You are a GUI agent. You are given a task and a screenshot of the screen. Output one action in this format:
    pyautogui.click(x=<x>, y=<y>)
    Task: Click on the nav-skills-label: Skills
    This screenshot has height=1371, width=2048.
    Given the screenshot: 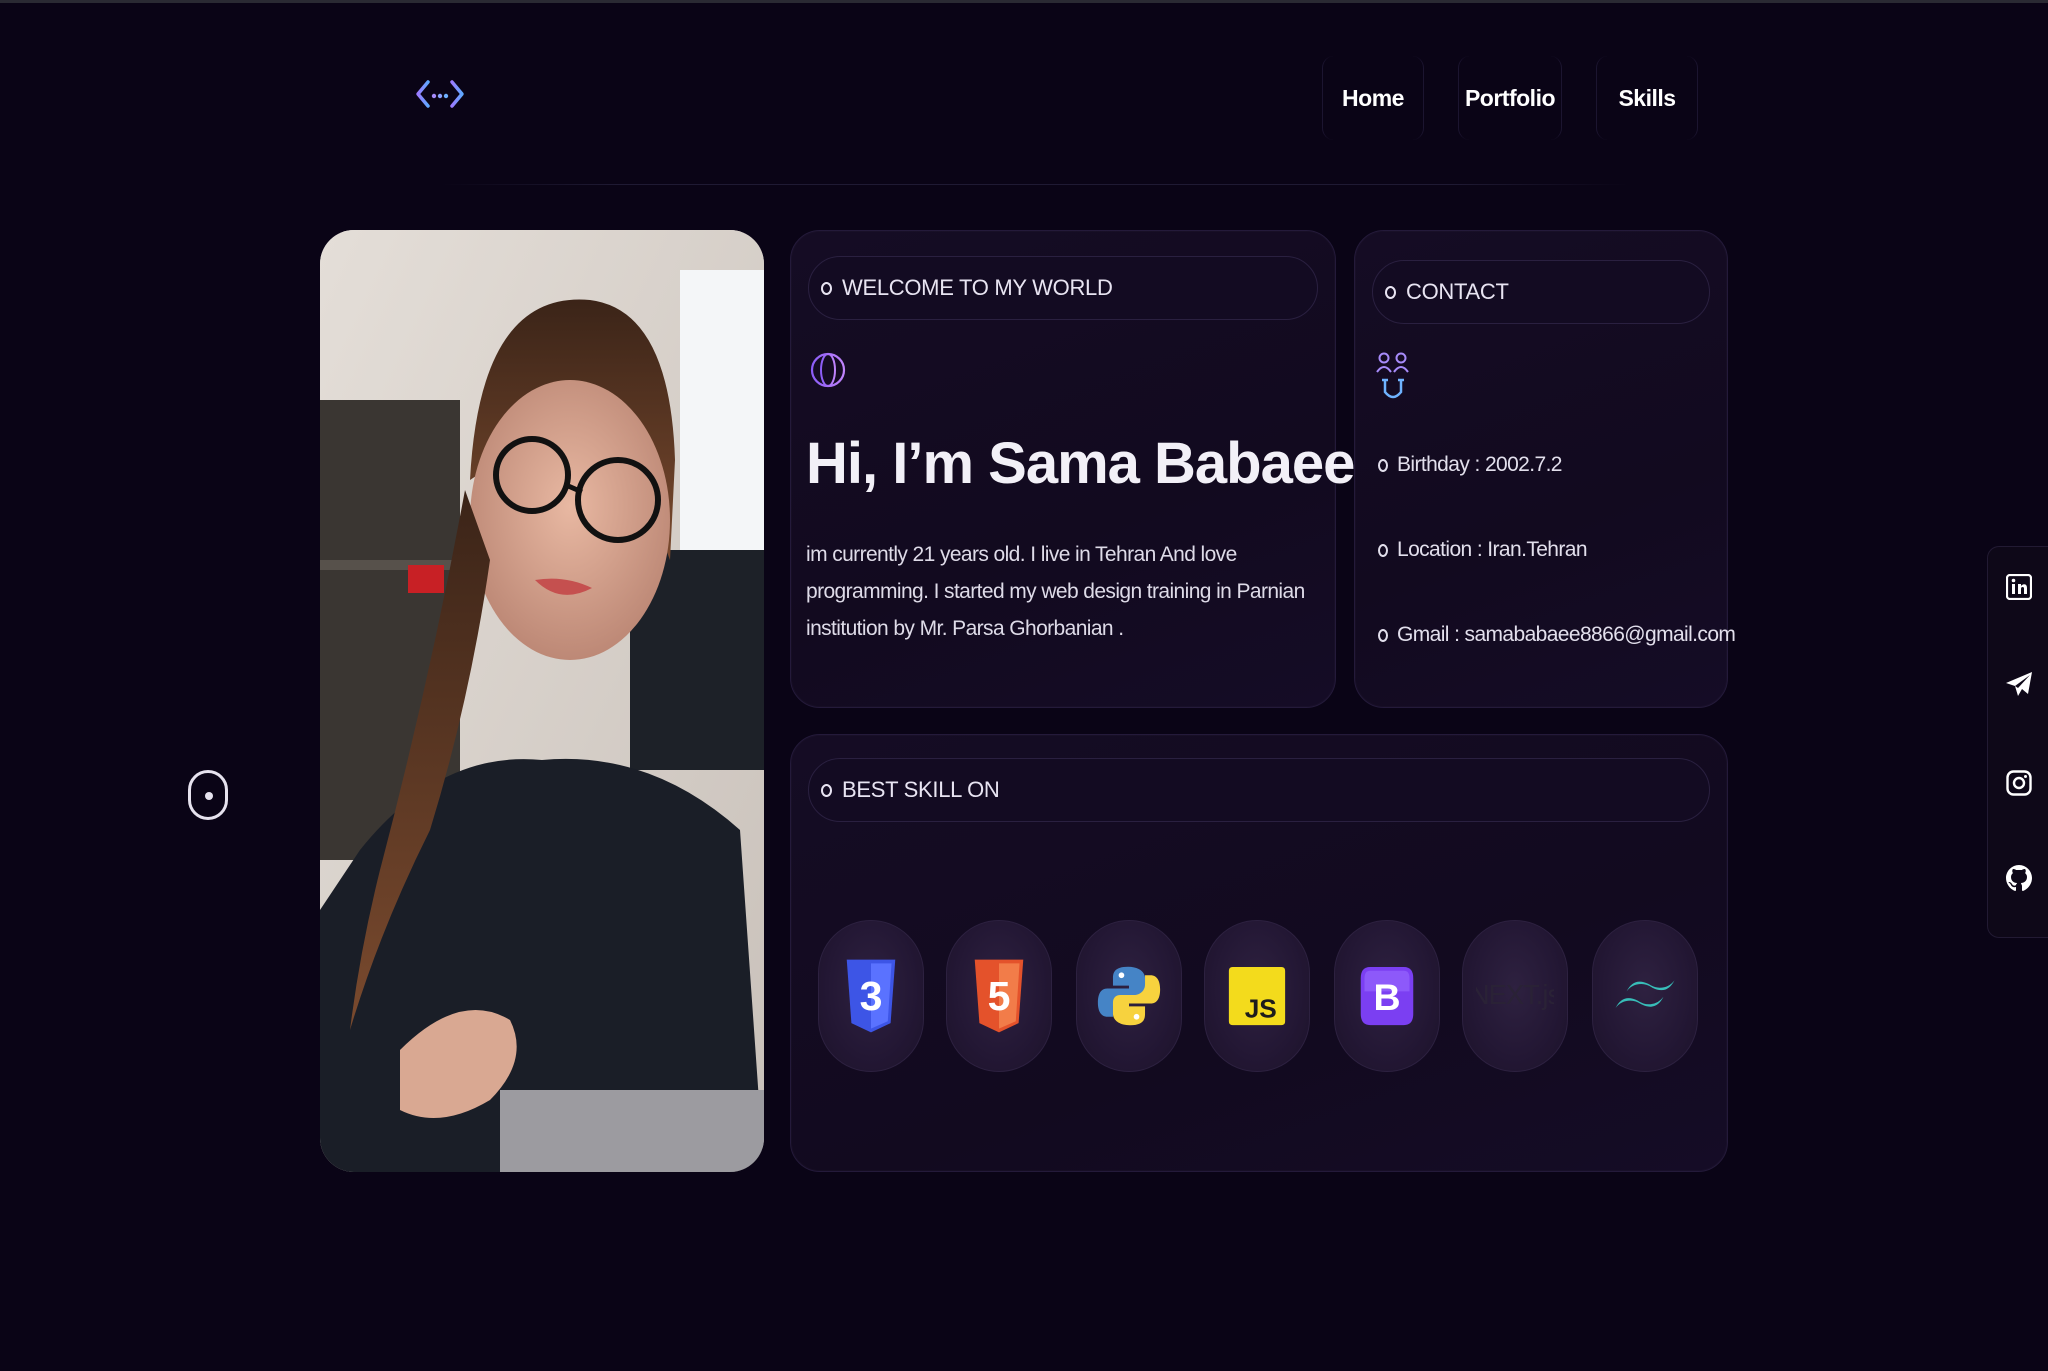 What is the action you would take?
    pyautogui.click(x=1647, y=97)
    